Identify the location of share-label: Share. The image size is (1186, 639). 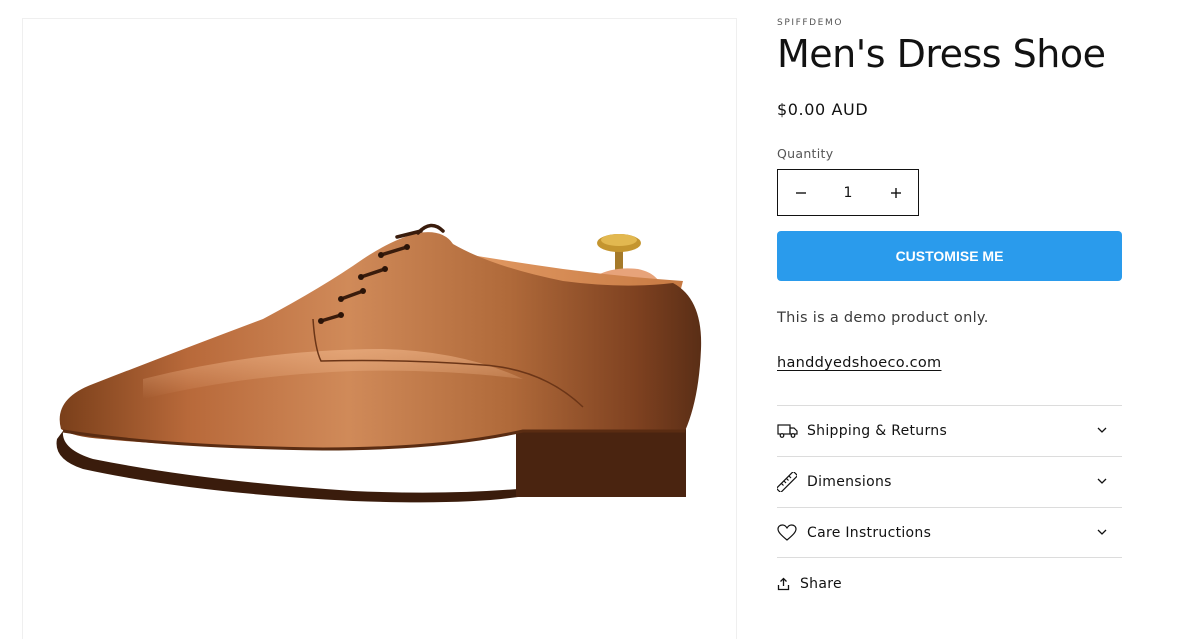
(821, 584).